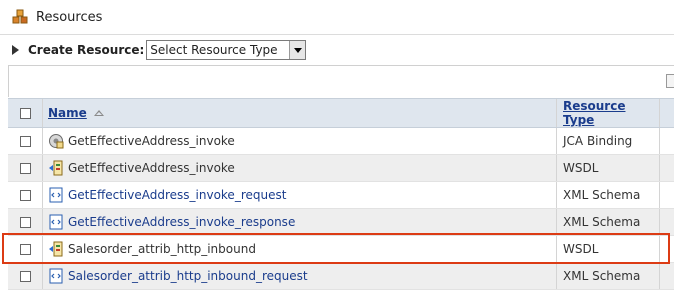 This screenshot has height=296, width=674. I want to click on name-cell: GetEffectiveAddress_invoke_response, so click(300, 222).